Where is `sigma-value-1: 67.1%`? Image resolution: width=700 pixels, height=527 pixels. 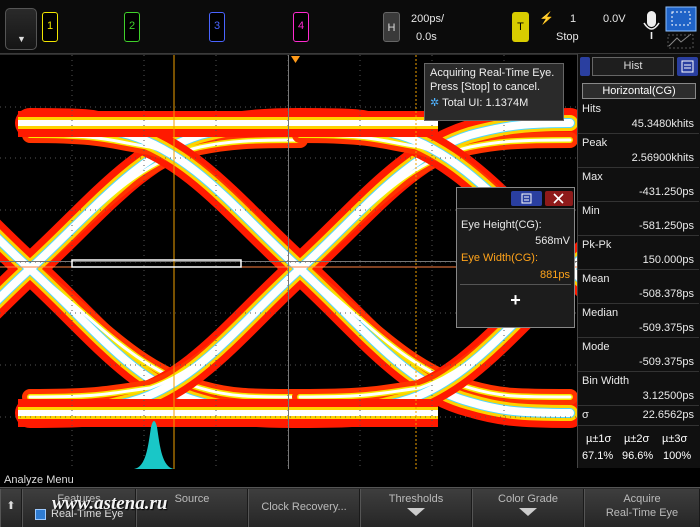 sigma-value-1: 67.1% is located at coordinates (598, 456).